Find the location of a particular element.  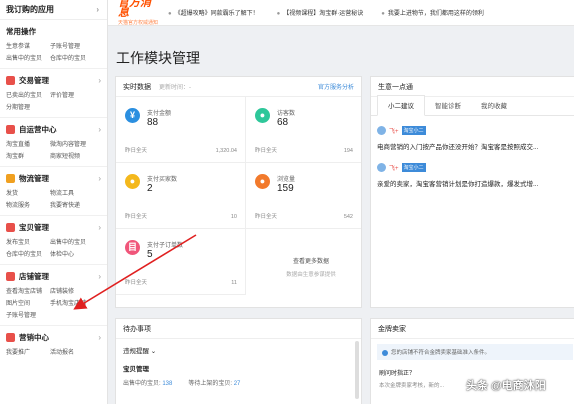

annotation-arrow-icon is located at coordinates (135, 272).